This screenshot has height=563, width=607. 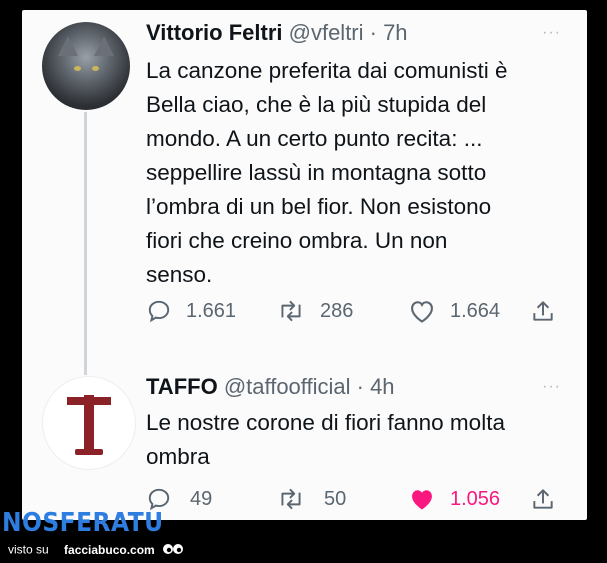 What do you see at coordinates (173, 550) in the screenshot?
I see `eyes-icon` at bounding box center [173, 550].